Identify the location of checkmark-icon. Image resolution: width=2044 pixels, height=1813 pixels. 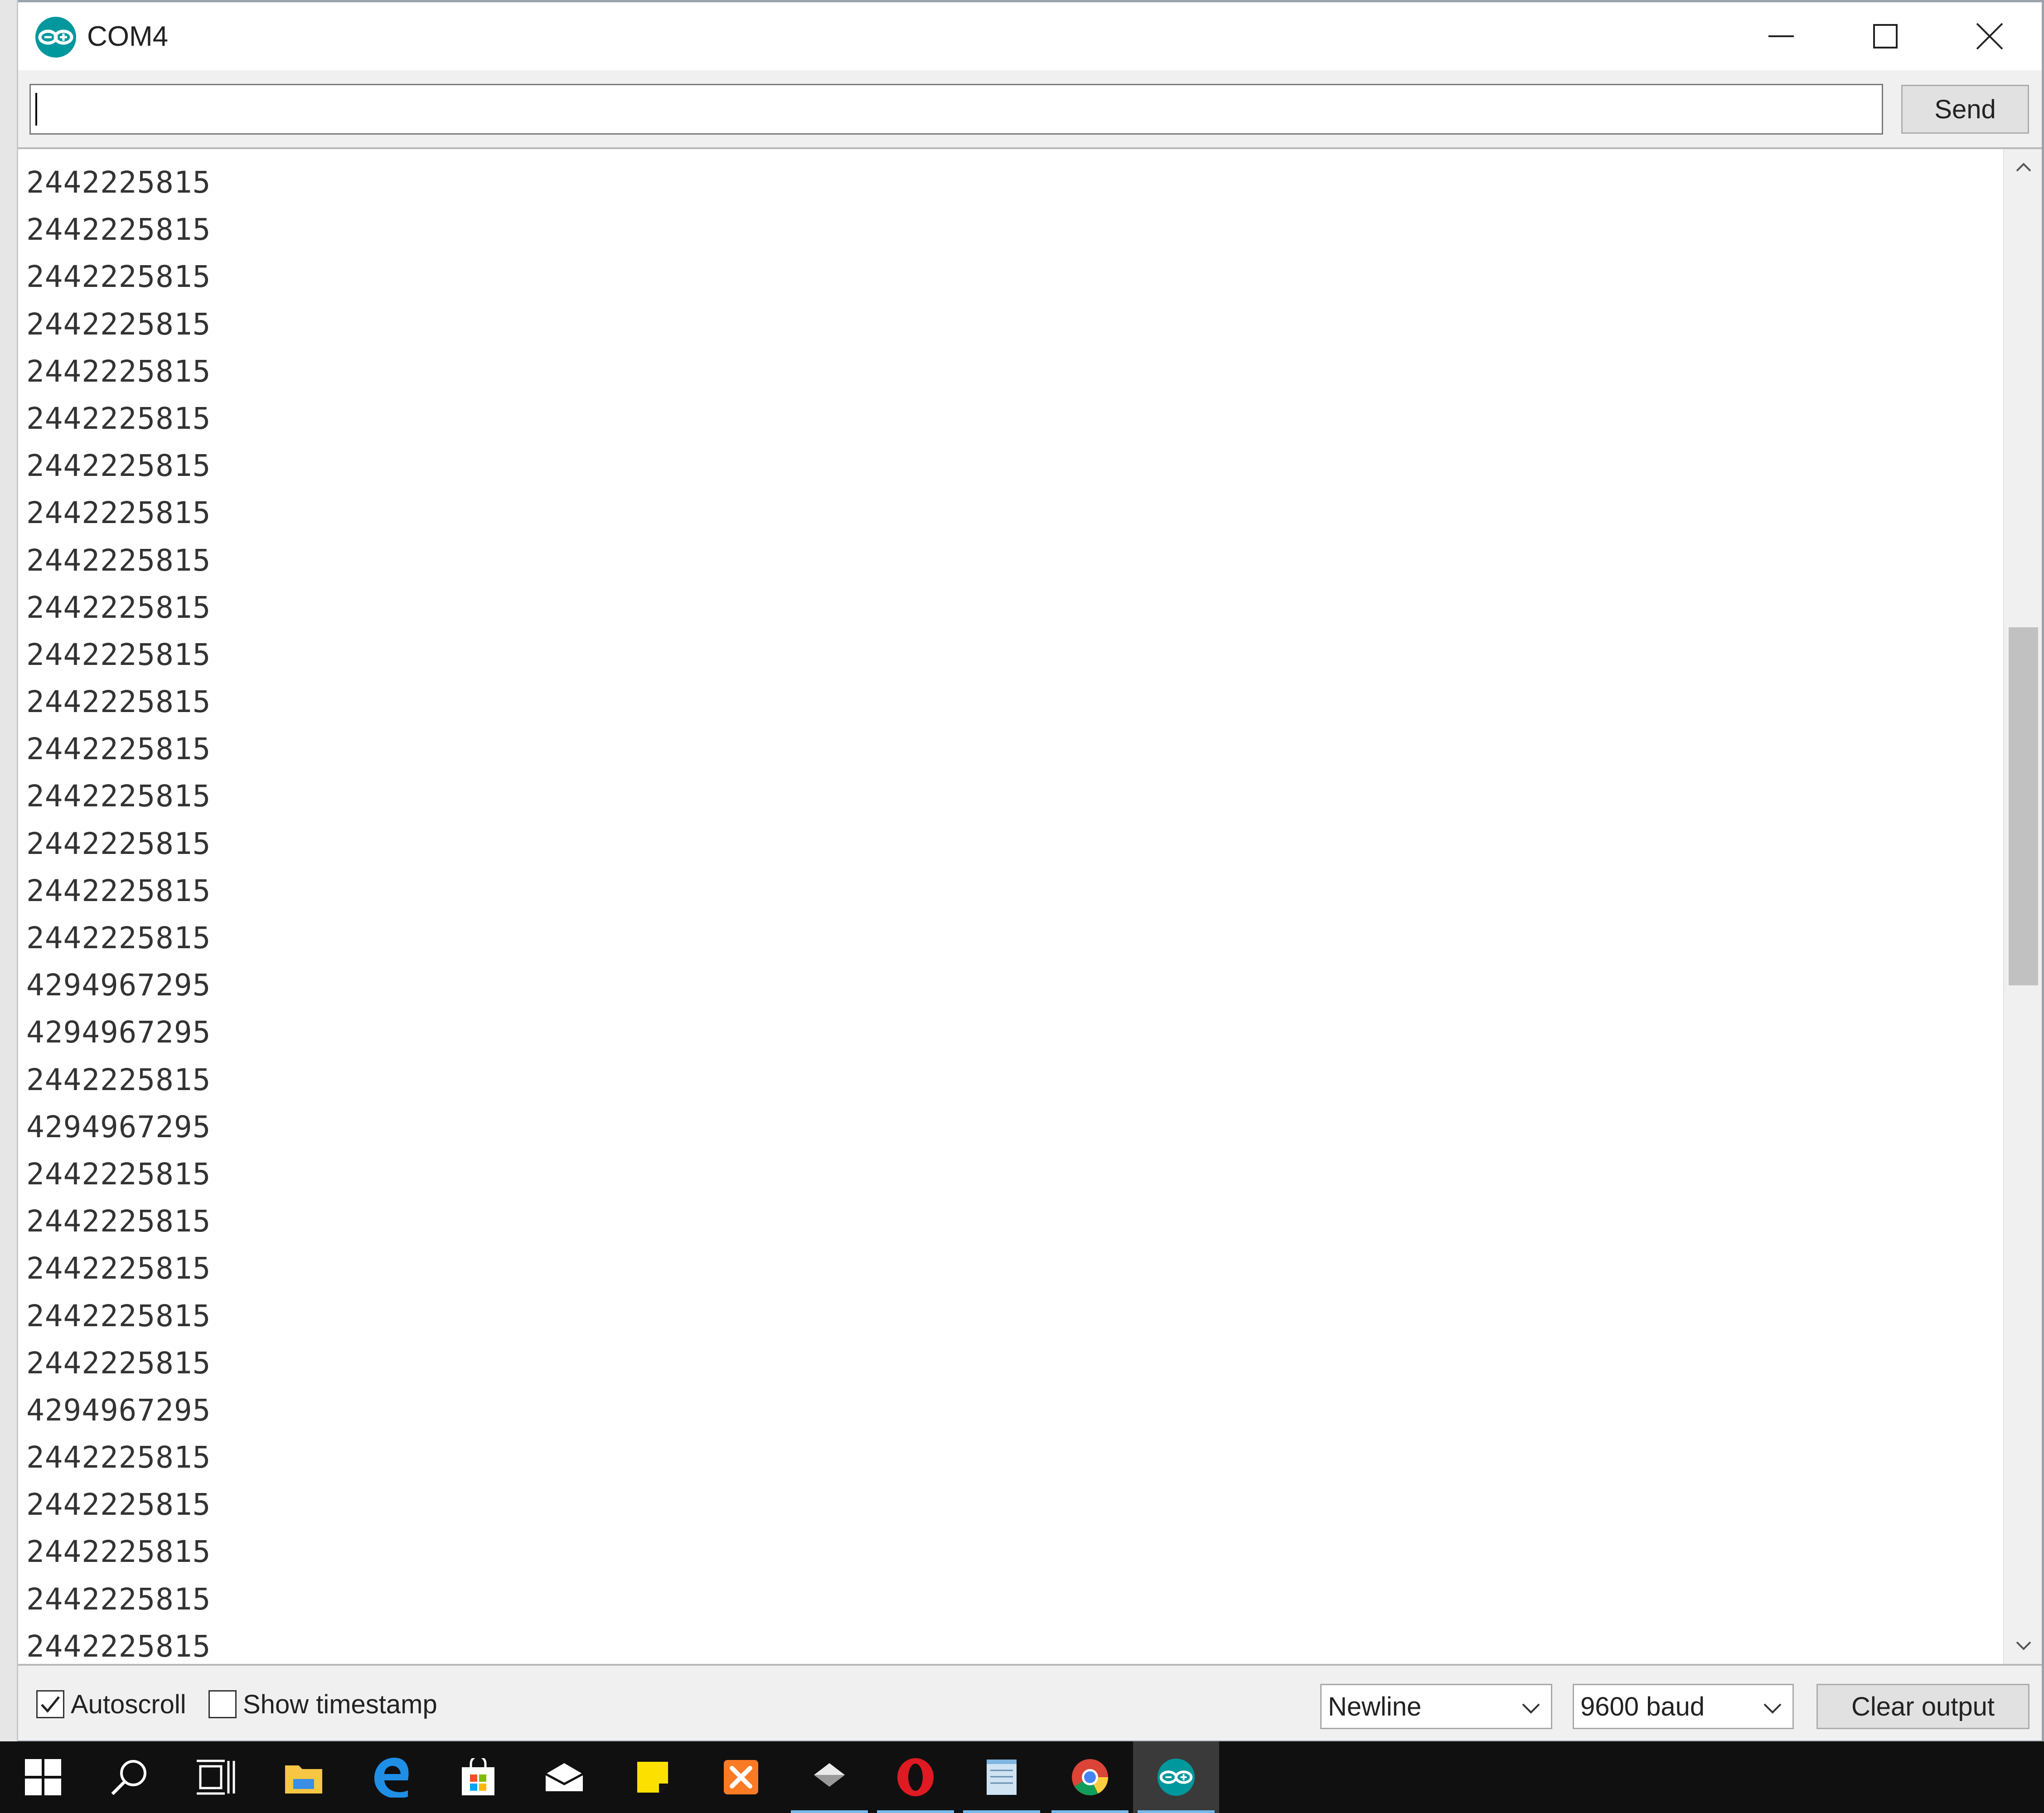
(50, 1704).